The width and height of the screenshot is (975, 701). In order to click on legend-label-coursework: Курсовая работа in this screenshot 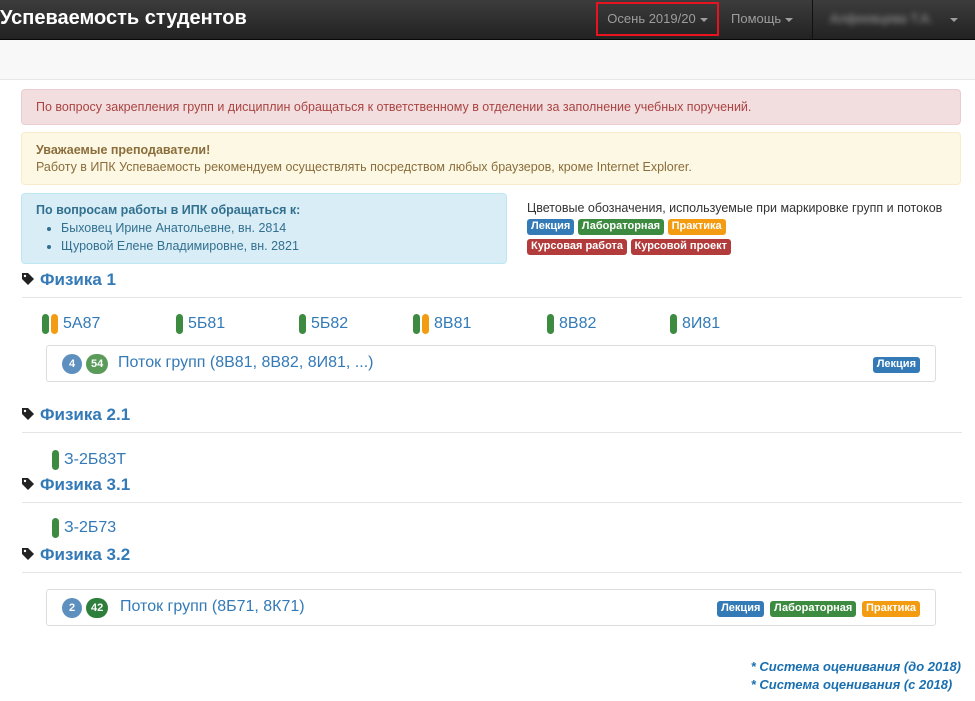, I will do `click(577, 247)`.